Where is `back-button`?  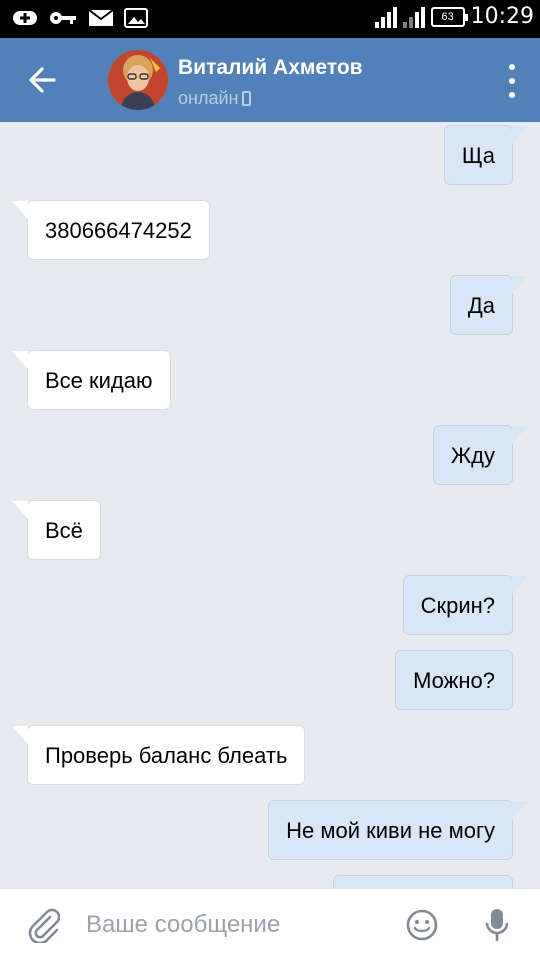
back-button is located at coordinates (42, 80).